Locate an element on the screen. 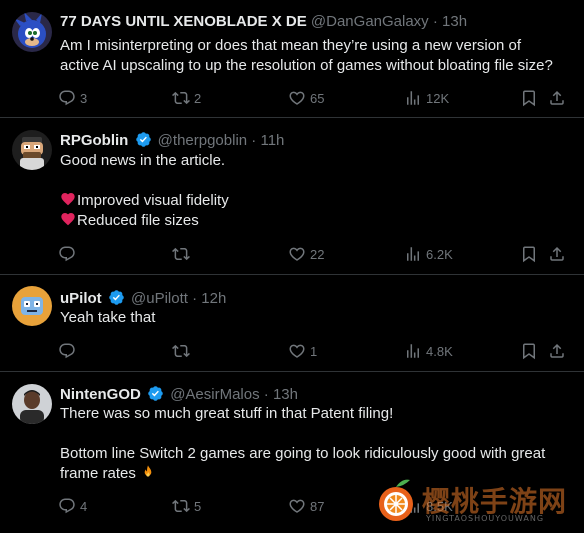  robot-avatar-icon is located at coordinates (32, 306).